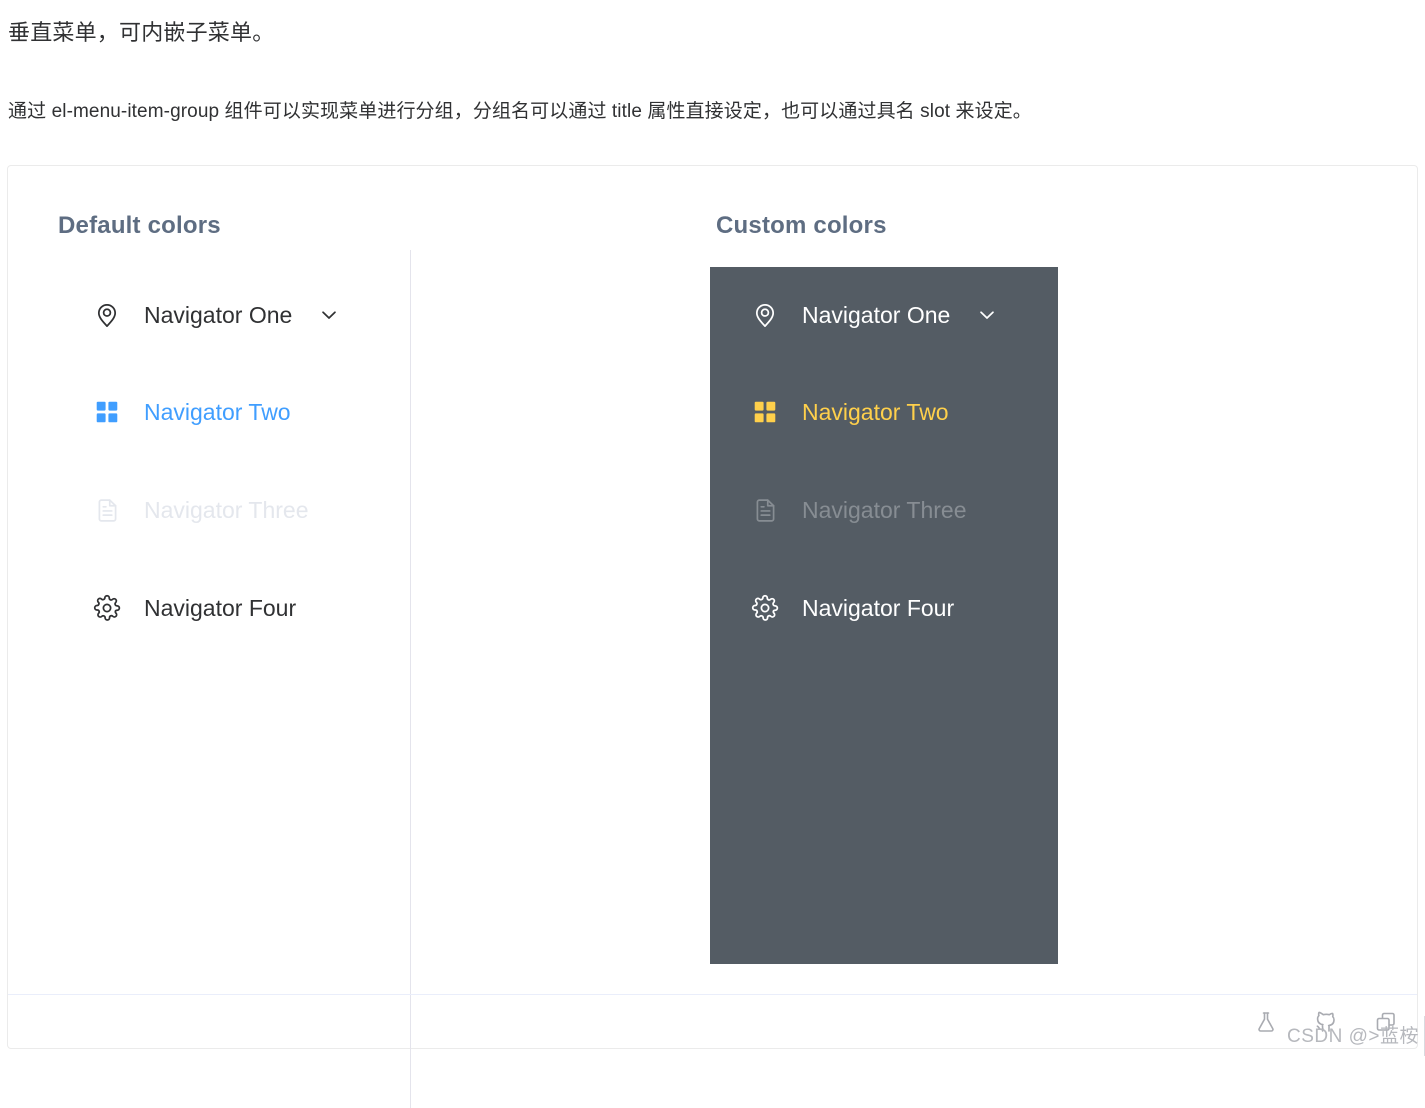 Image resolution: width=1425 pixels, height=1108 pixels. I want to click on demo-footer-toolbar, so click(712, 1021).